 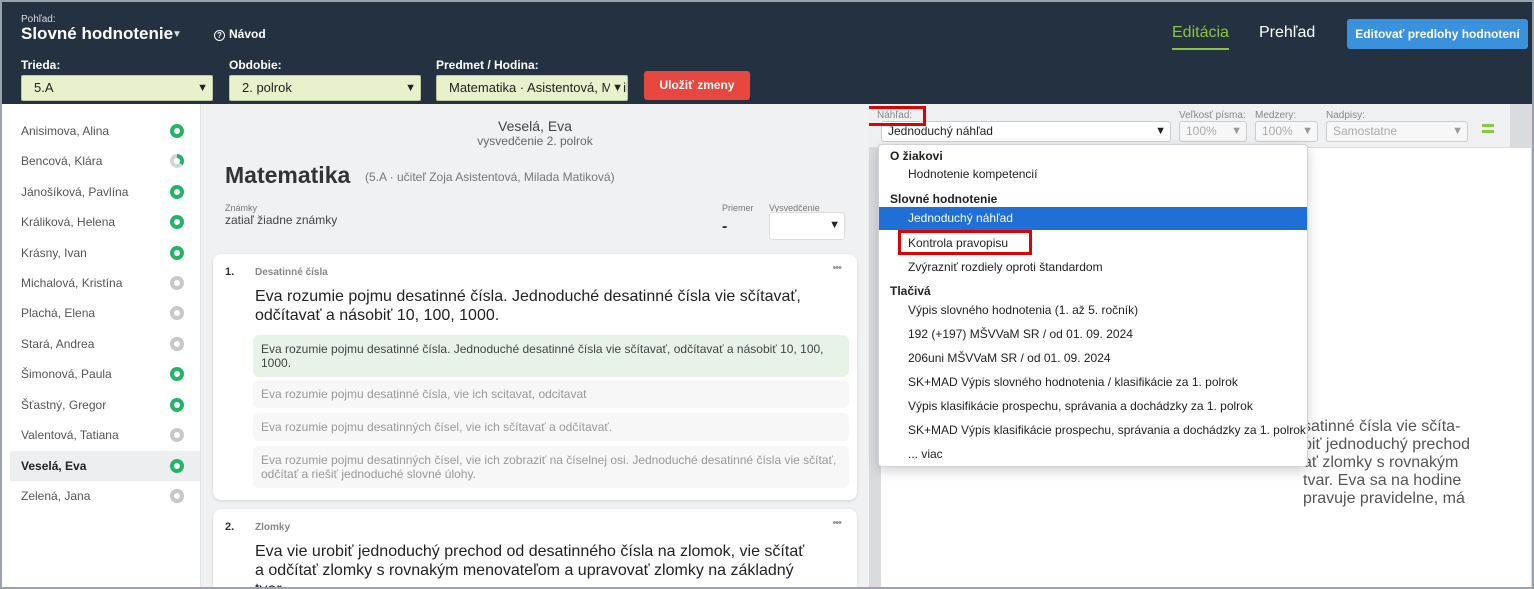 I want to click on student-title: Veselá, Eva, so click(x=535, y=126).